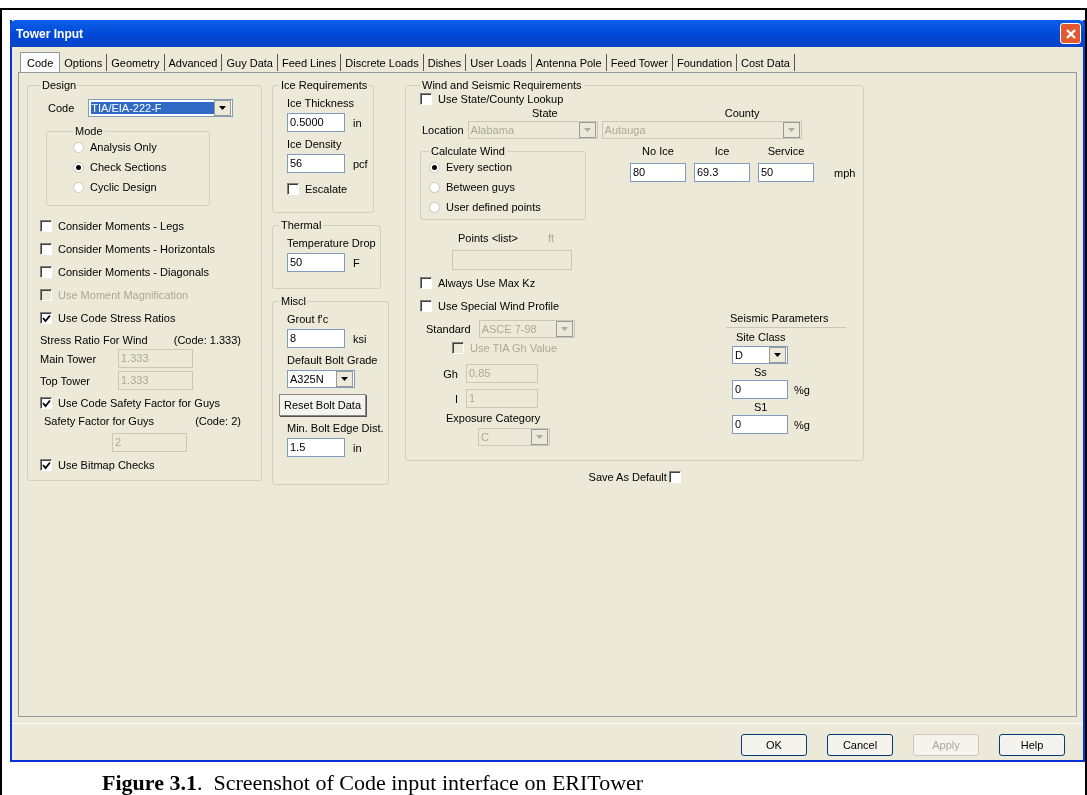  What do you see at coordinates (722, 151) in the screenshot?
I see `column-header: Ice` at bounding box center [722, 151].